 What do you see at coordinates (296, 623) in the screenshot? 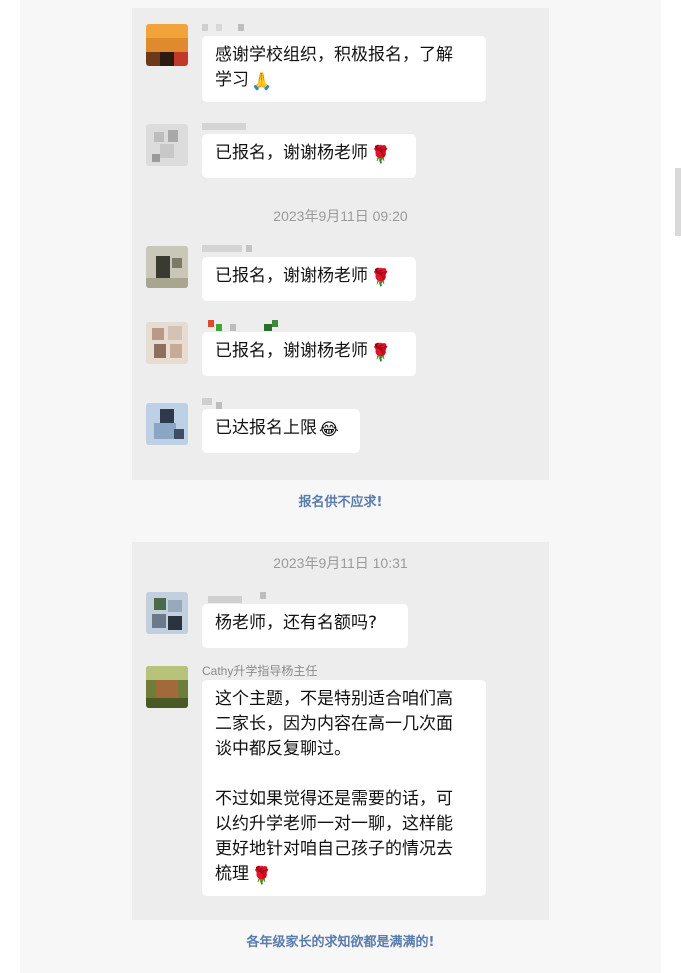
I see `message-text: 杨老师，还有名额吗?` at bounding box center [296, 623].